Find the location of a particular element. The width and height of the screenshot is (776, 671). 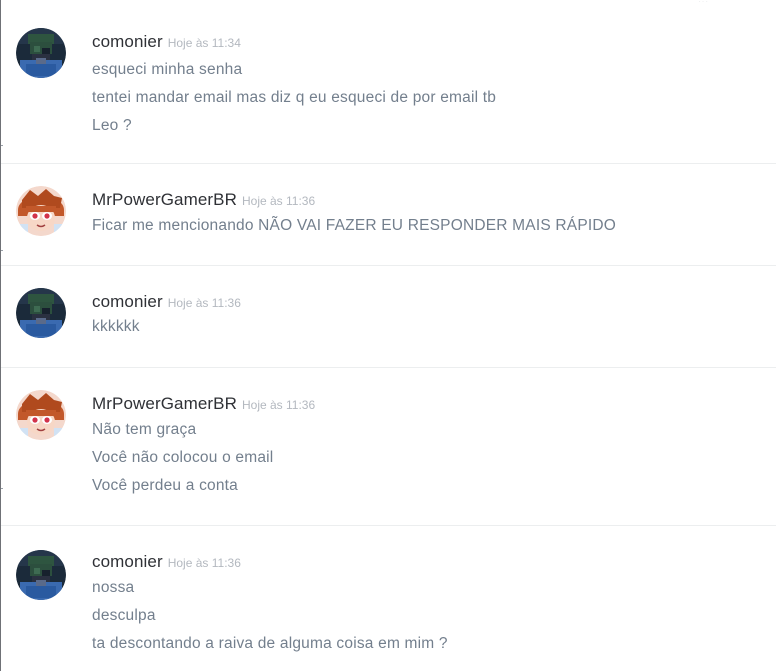

message-text: Você não colocou o email is located at coordinates (183, 457).